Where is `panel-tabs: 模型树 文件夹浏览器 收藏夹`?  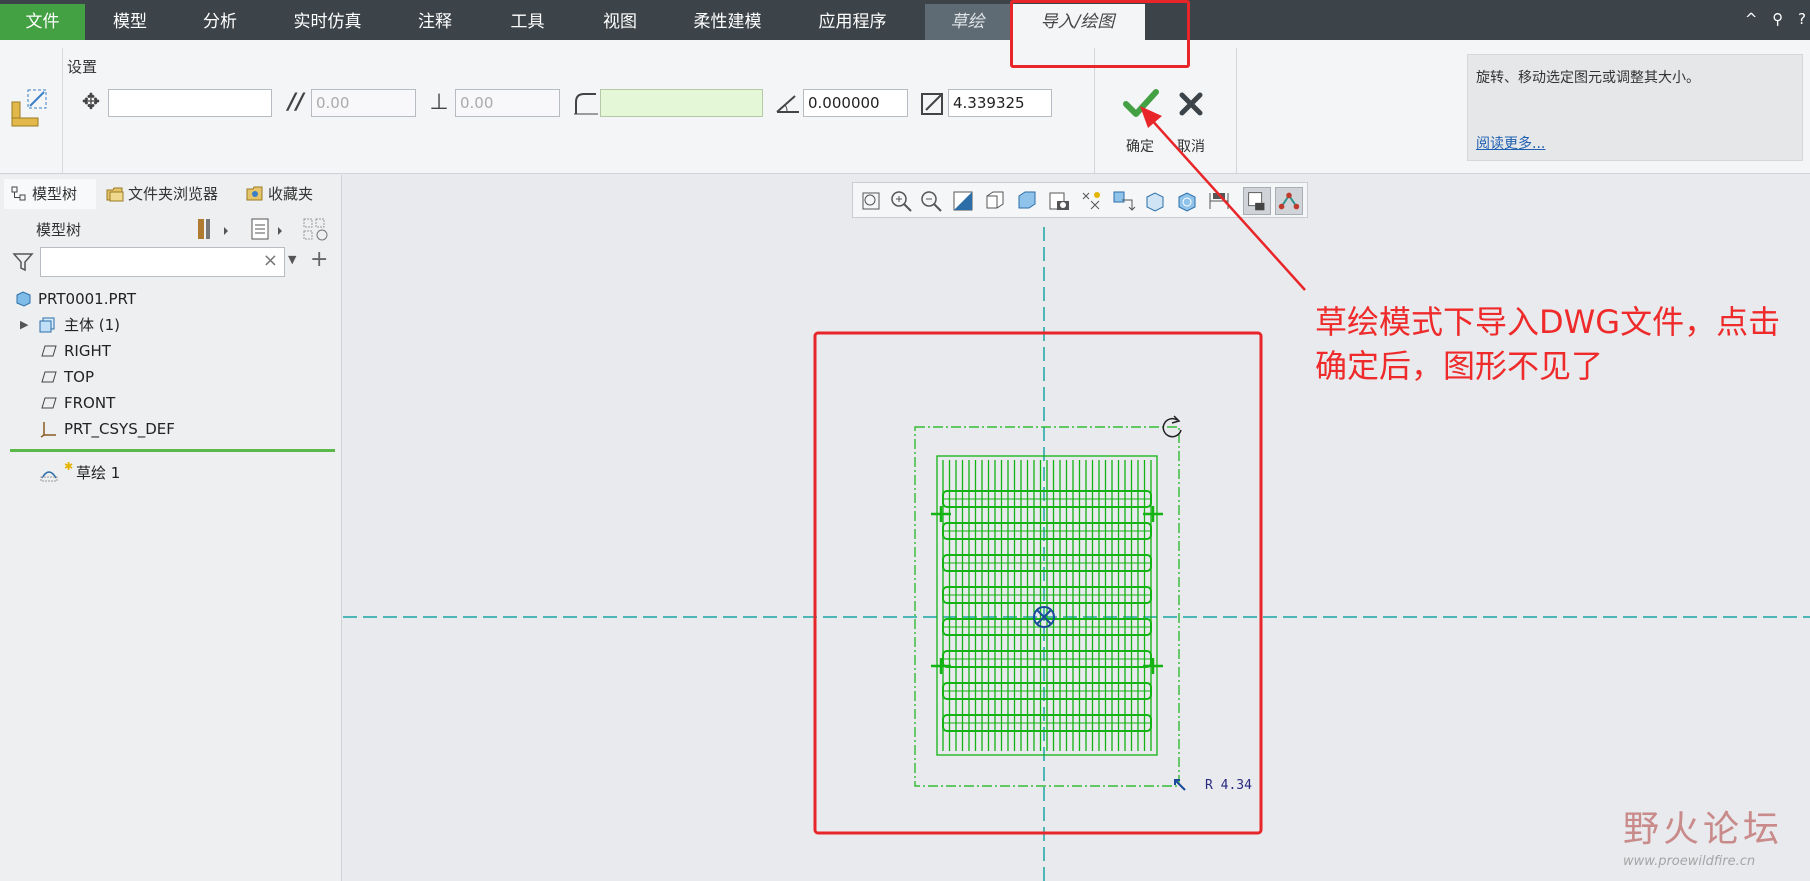
panel-tabs: 模型树 文件夹浏览器 收藏夹 is located at coordinates (171, 193).